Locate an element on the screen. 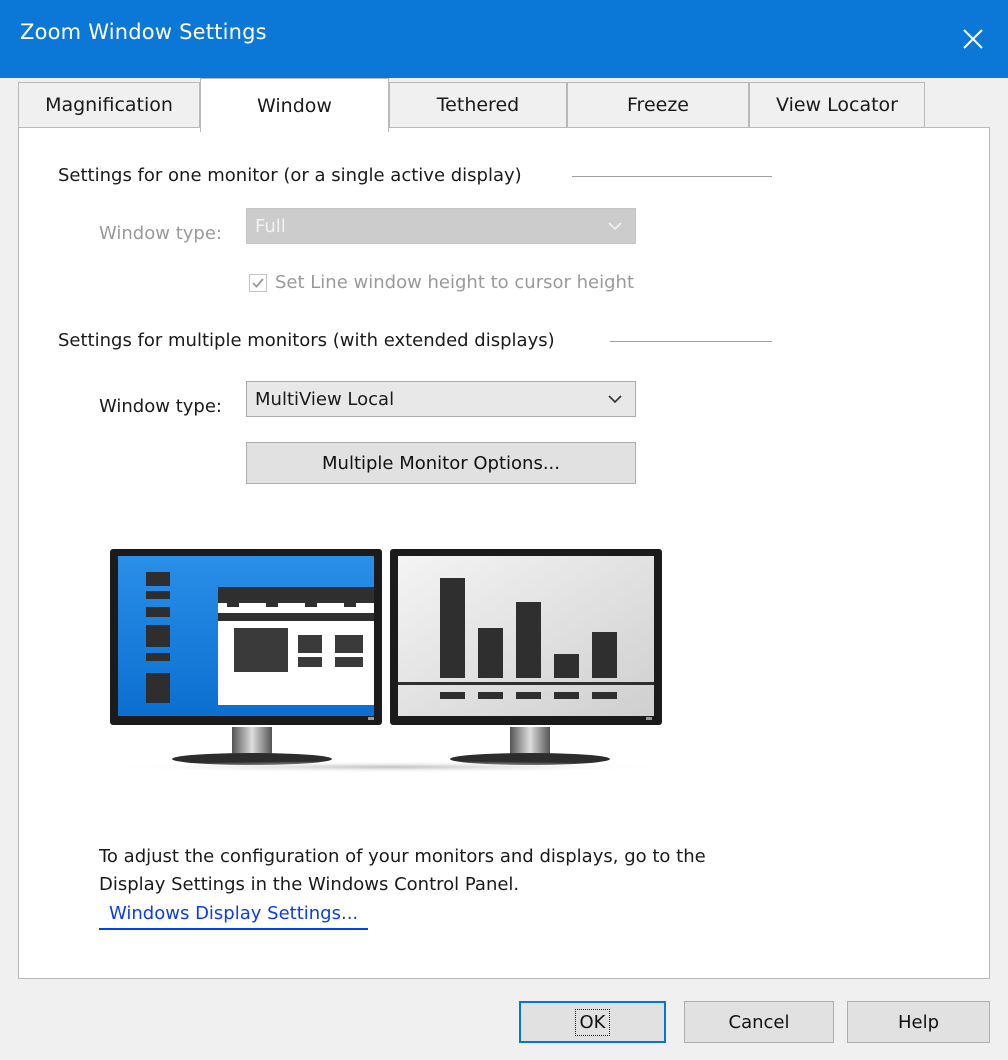 The image size is (1008, 1060). tab-view-locator: View Locator is located at coordinates (837, 104).